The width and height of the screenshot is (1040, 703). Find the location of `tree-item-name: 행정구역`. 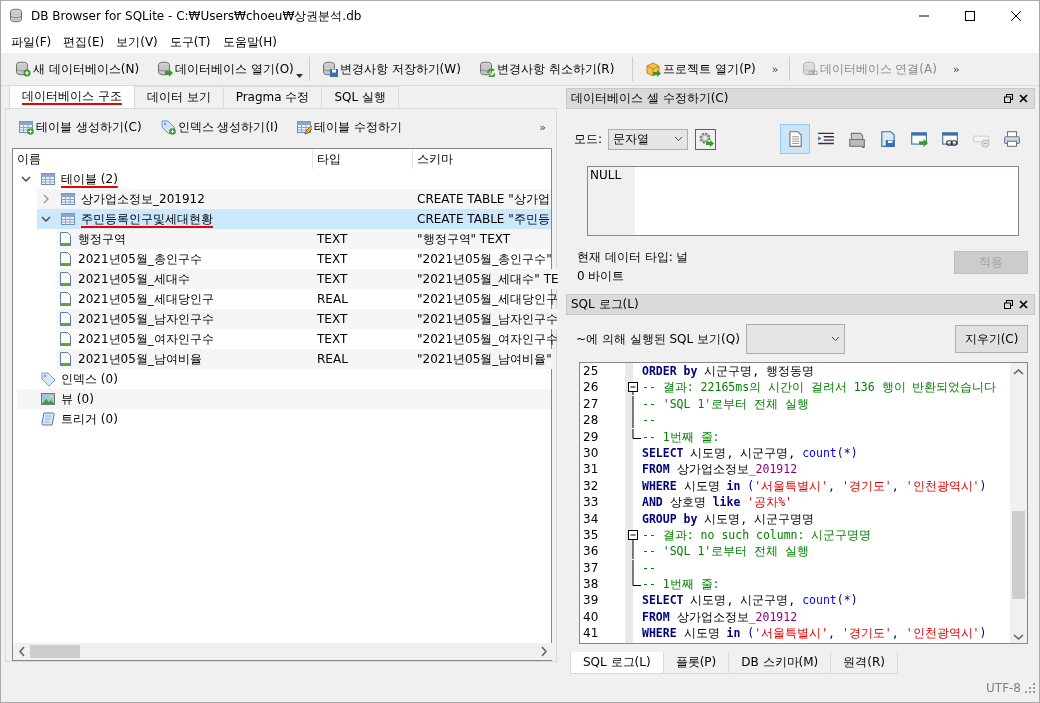

tree-item-name: 행정구역 is located at coordinates (102, 239).